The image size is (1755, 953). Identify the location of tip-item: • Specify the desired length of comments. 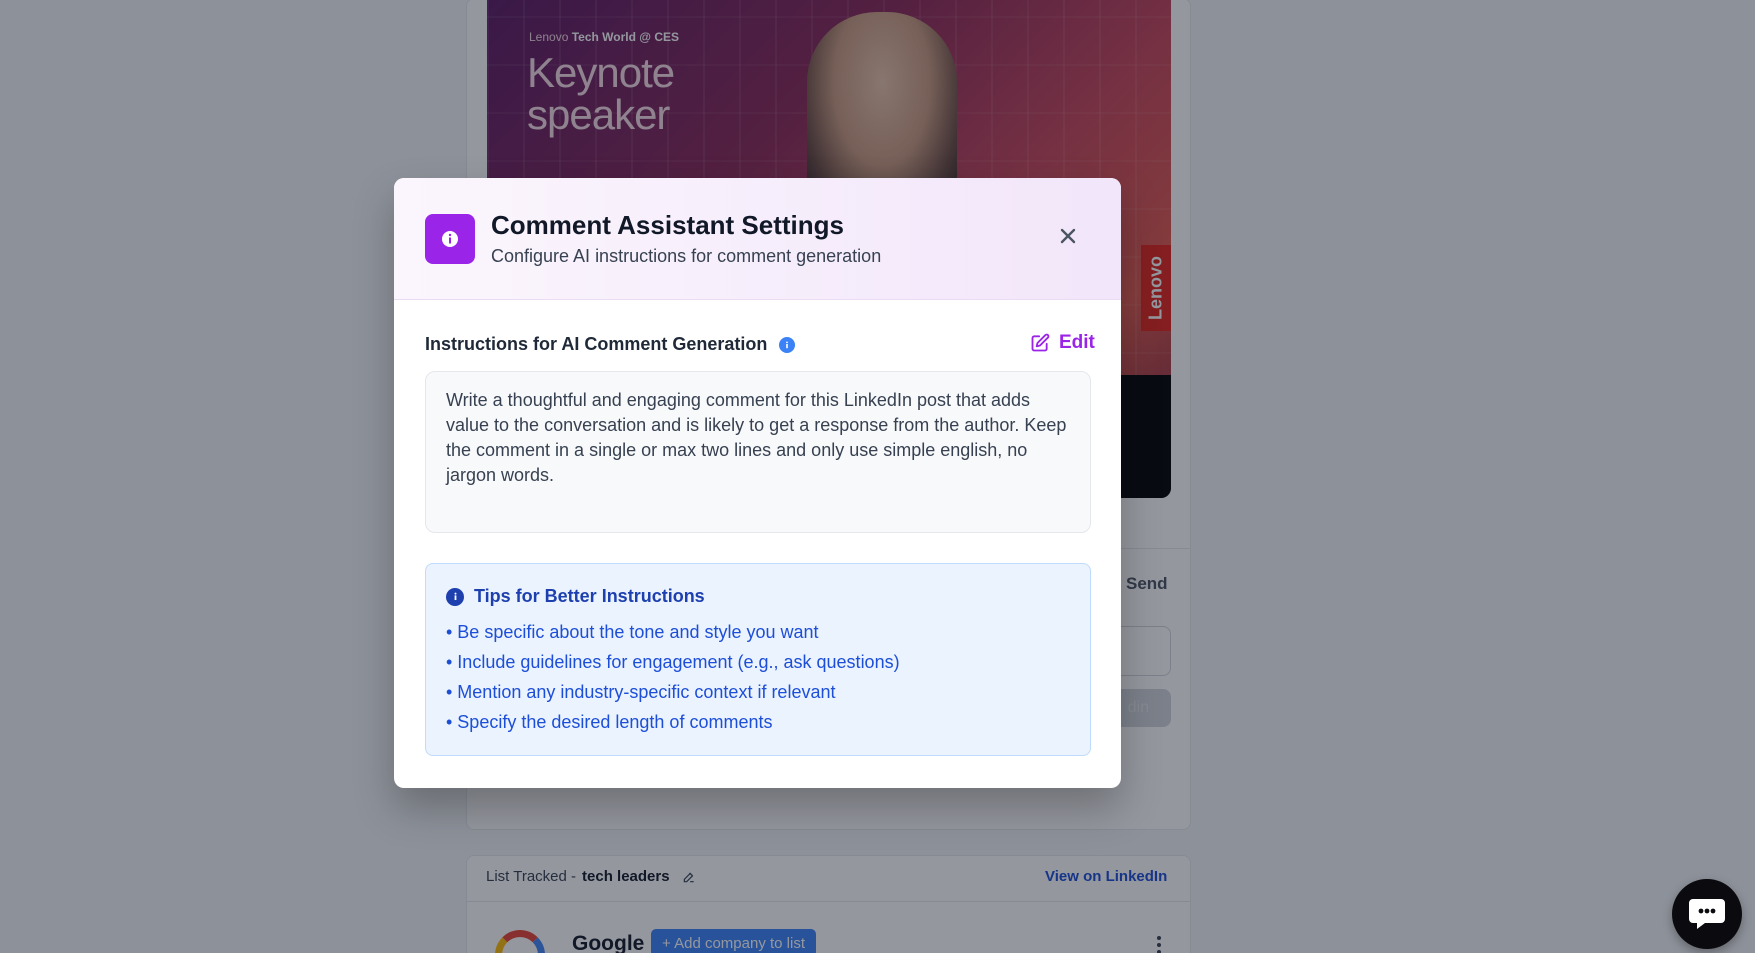
(609, 722).